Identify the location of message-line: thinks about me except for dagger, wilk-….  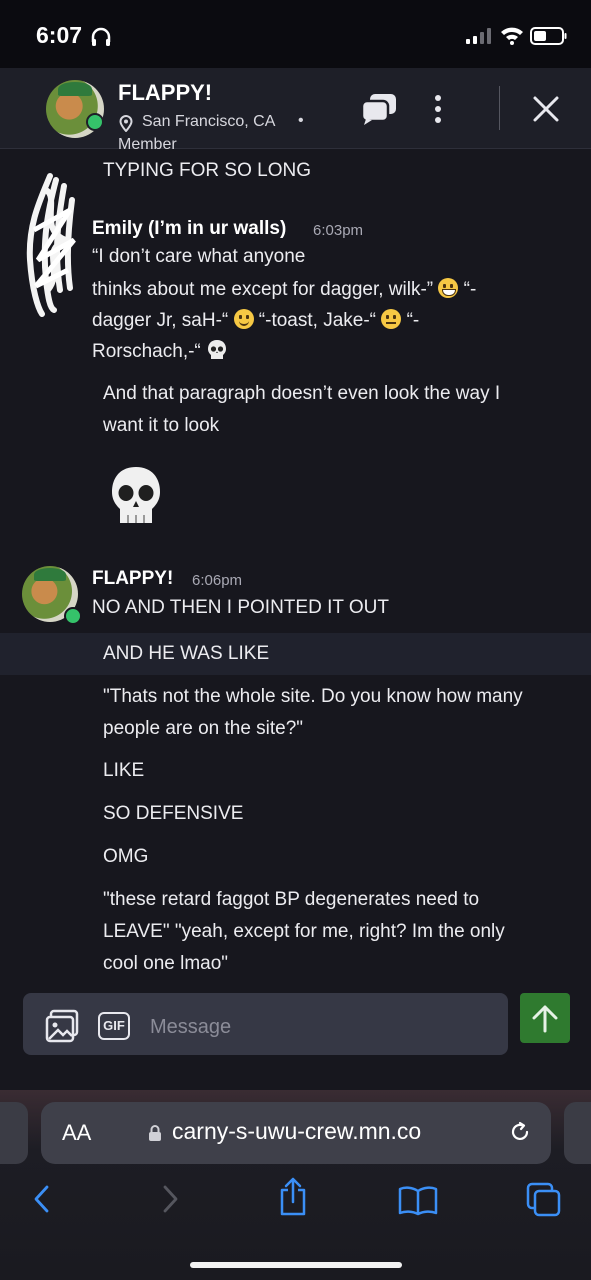
(284, 290).